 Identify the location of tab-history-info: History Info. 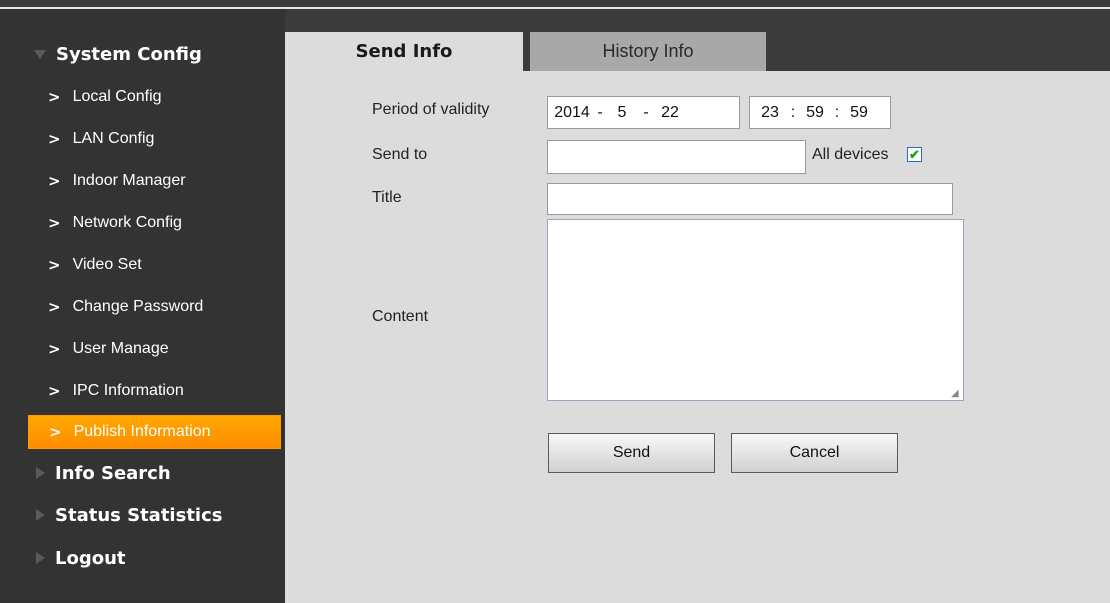
(648, 51).